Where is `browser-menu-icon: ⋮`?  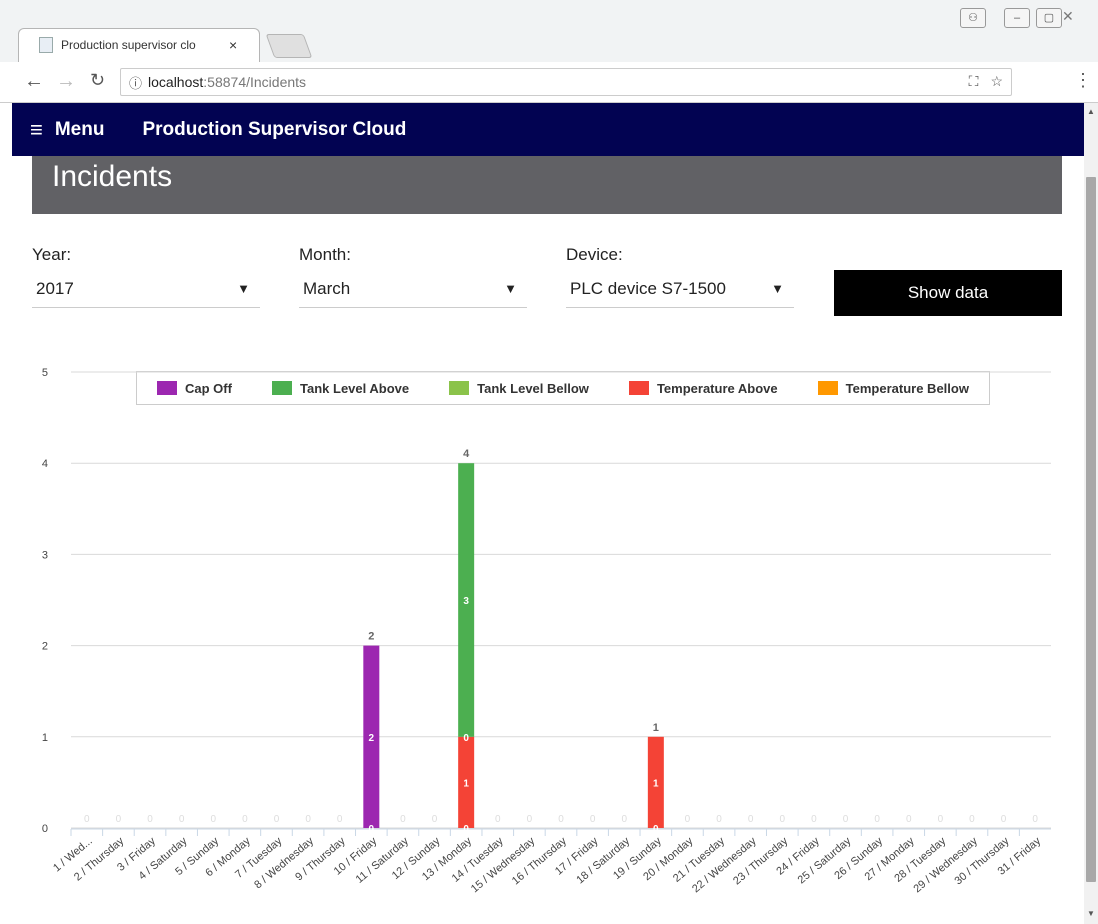
browser-menu-icon: ⋮ is located at coordinates (1083, 80).